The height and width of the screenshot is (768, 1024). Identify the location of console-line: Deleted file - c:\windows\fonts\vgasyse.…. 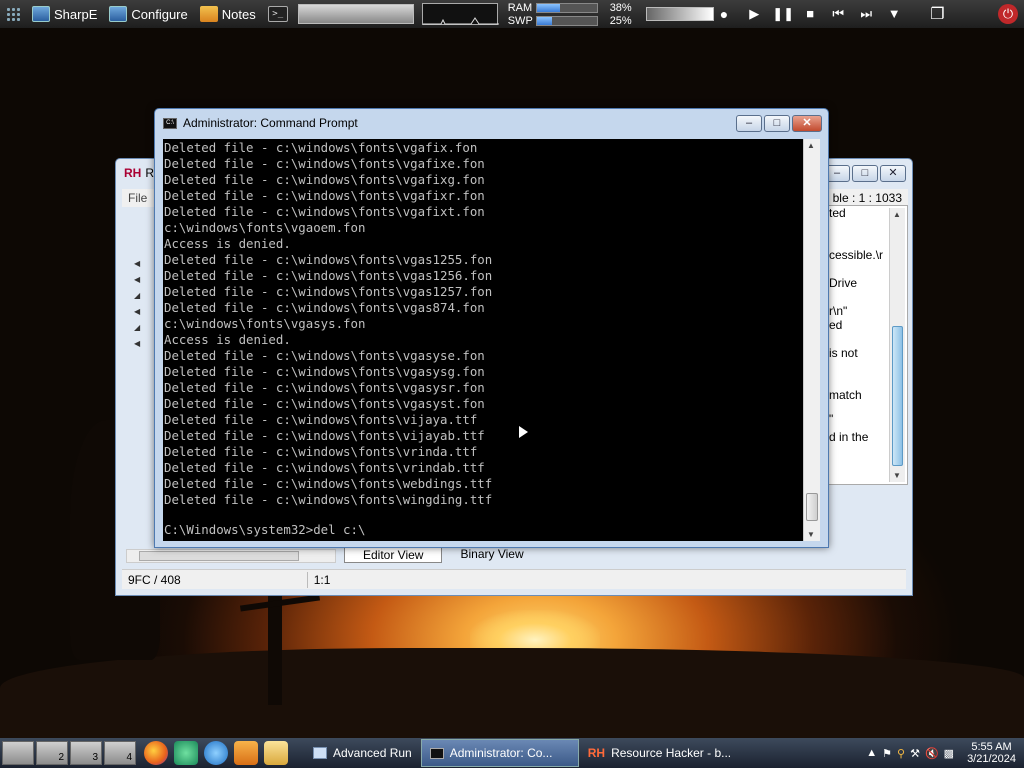
(324, 355).